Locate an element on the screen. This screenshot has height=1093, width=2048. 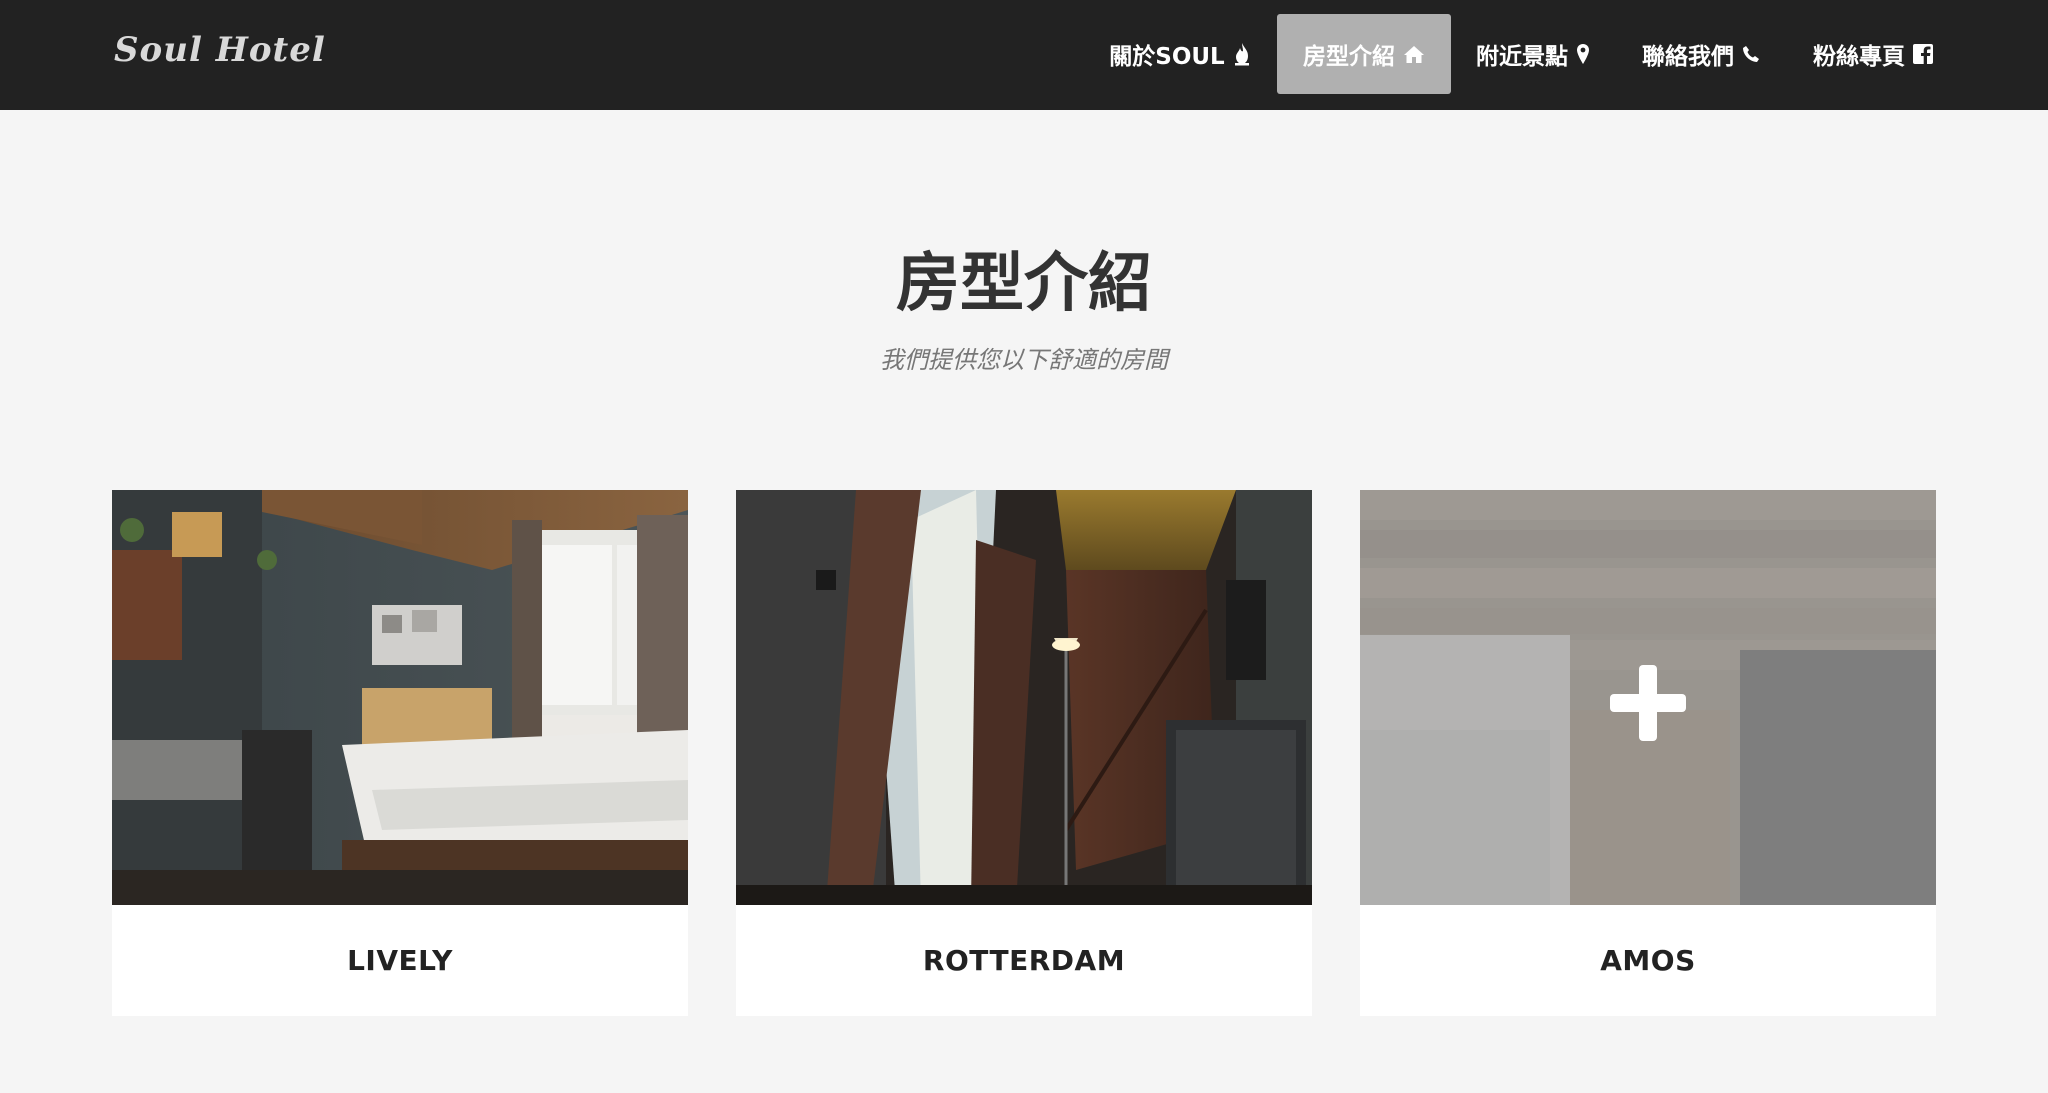
fire-icon is located at coordinates (1242, 54).